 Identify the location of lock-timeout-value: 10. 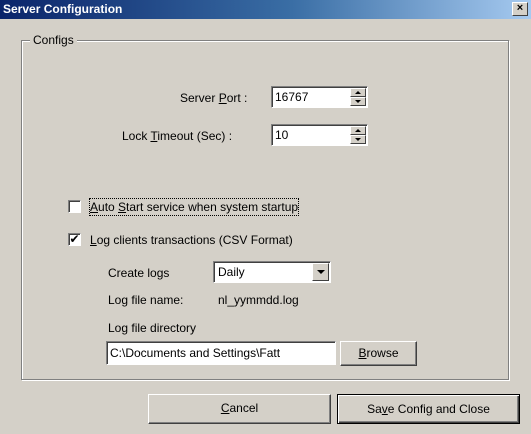
(282, 135).